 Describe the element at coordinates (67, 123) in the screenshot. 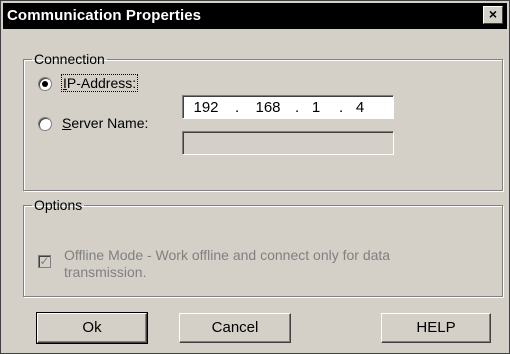

I see `server-name-hotkey: S` at that location.